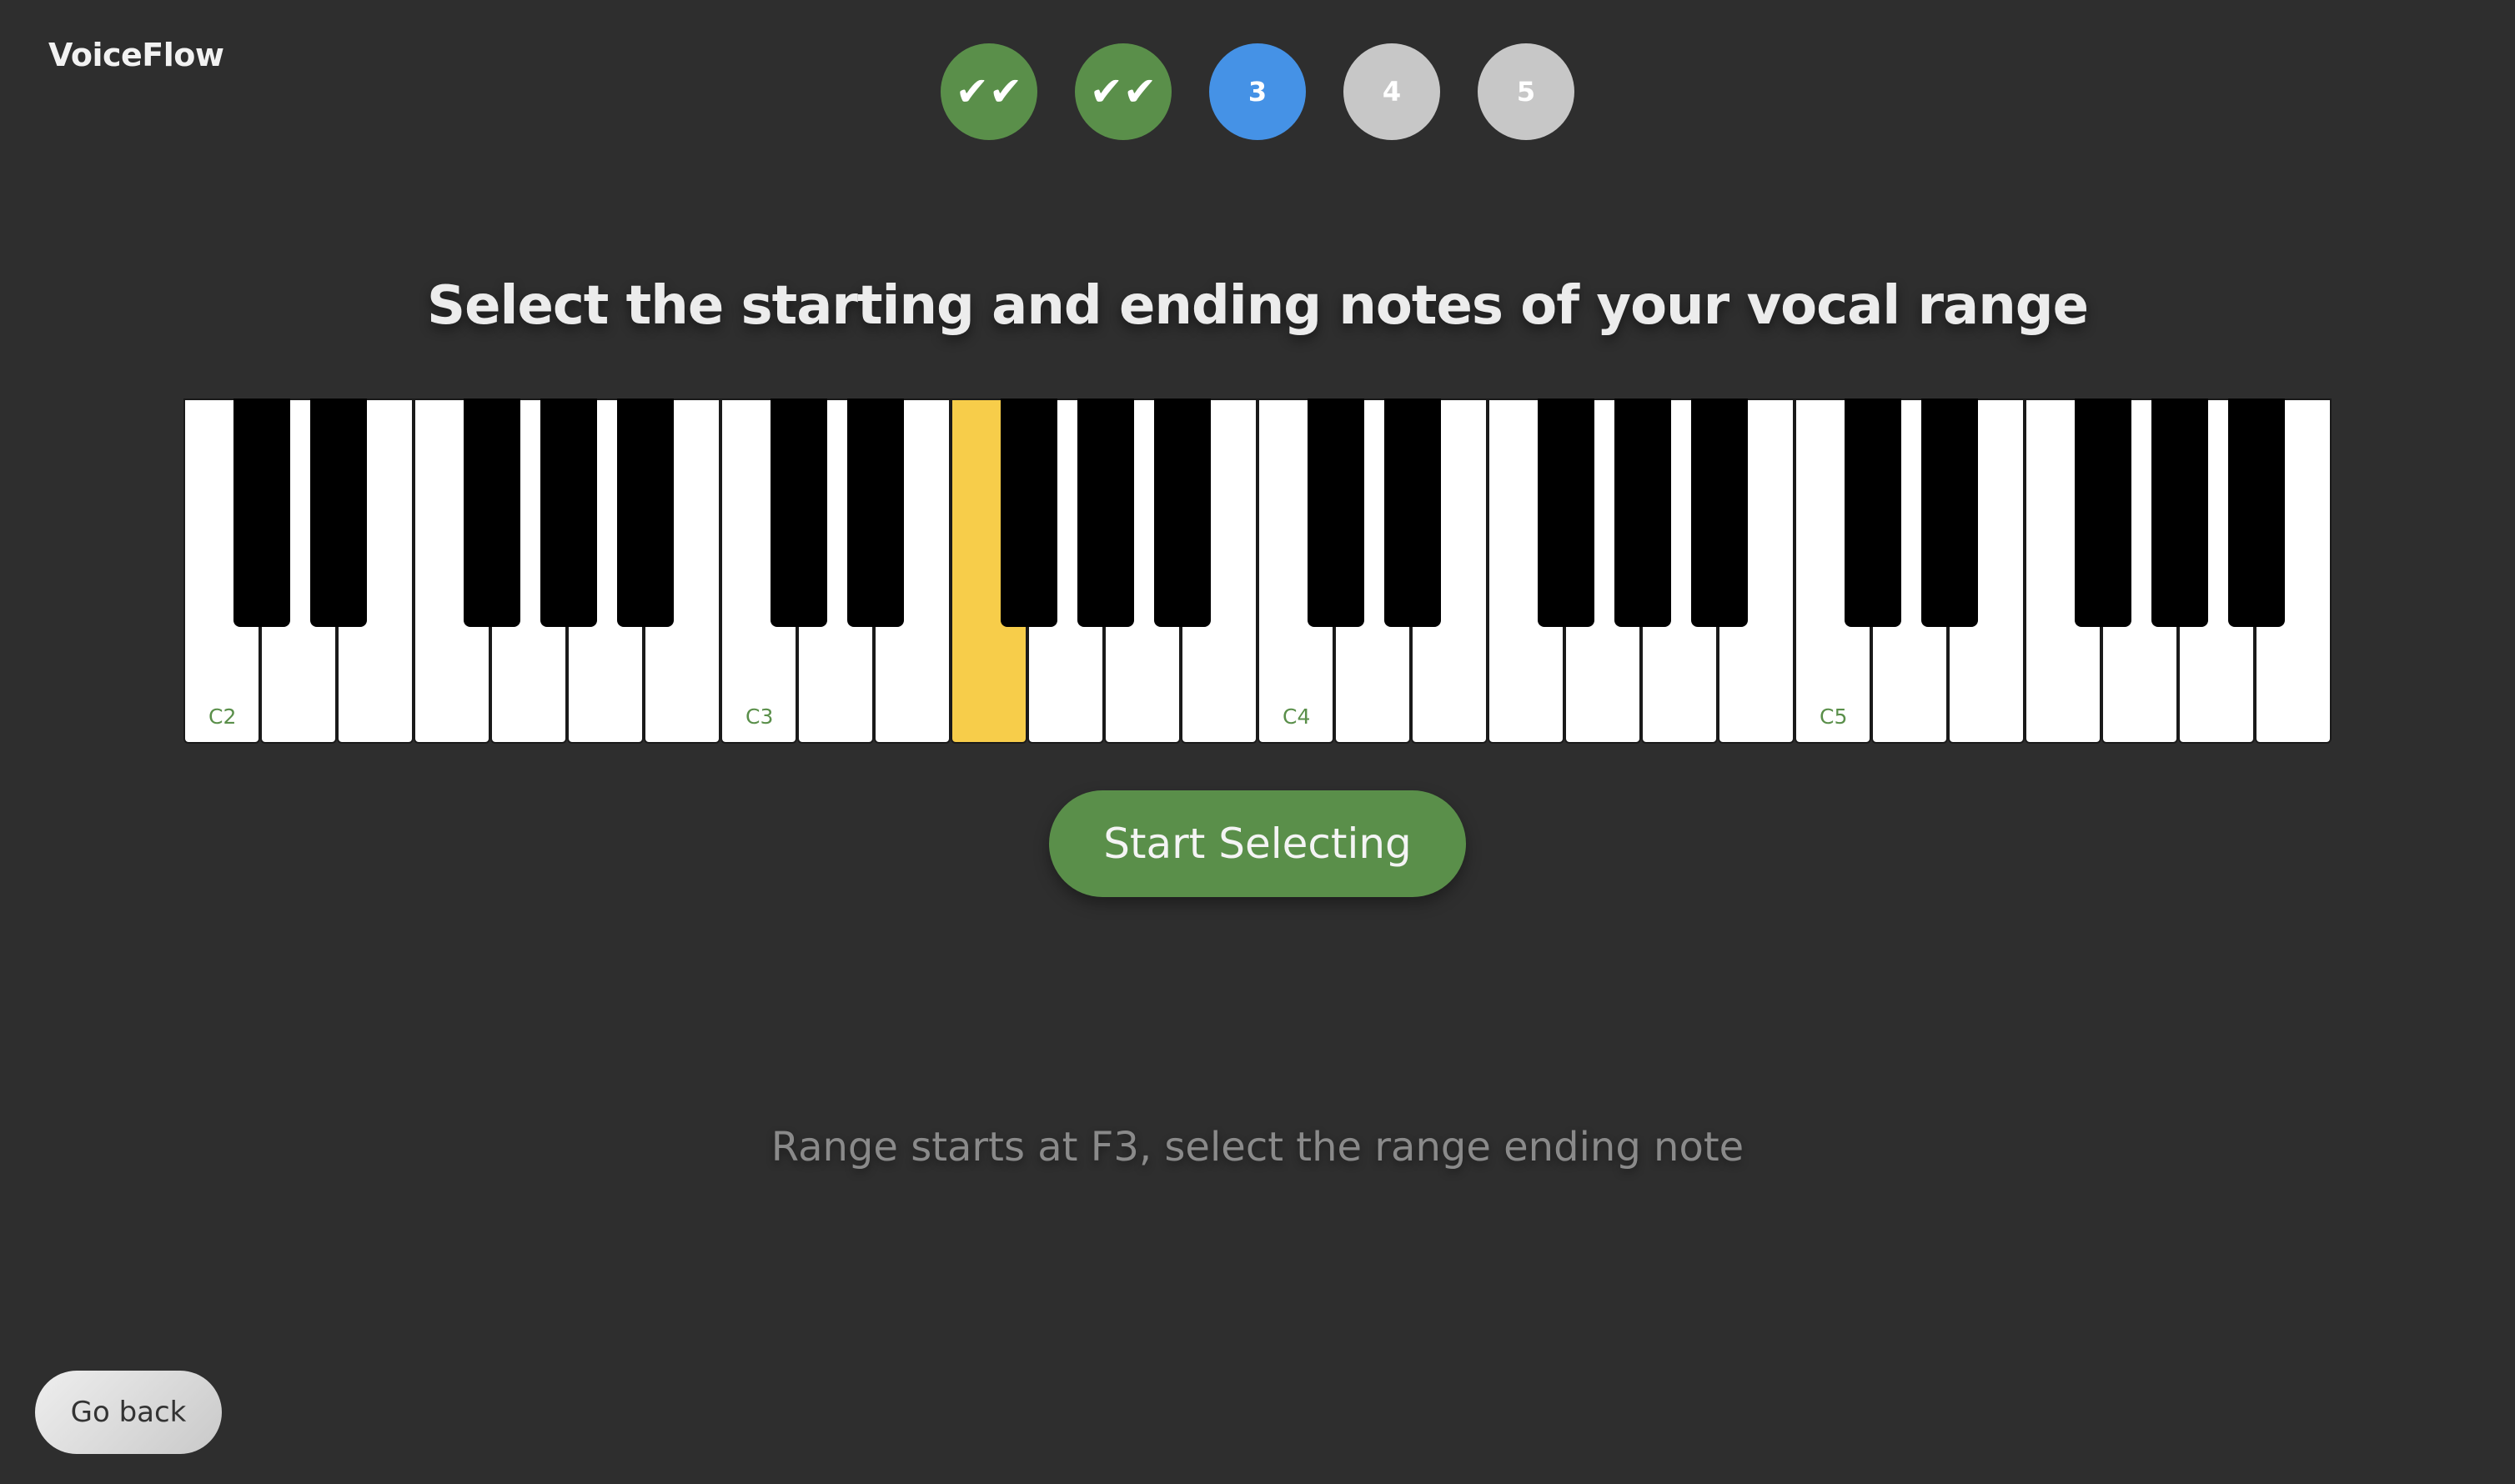 The width and height of the screenshot is (2515, 1484). I want to click on step-5: 5, so click(1526, 91).